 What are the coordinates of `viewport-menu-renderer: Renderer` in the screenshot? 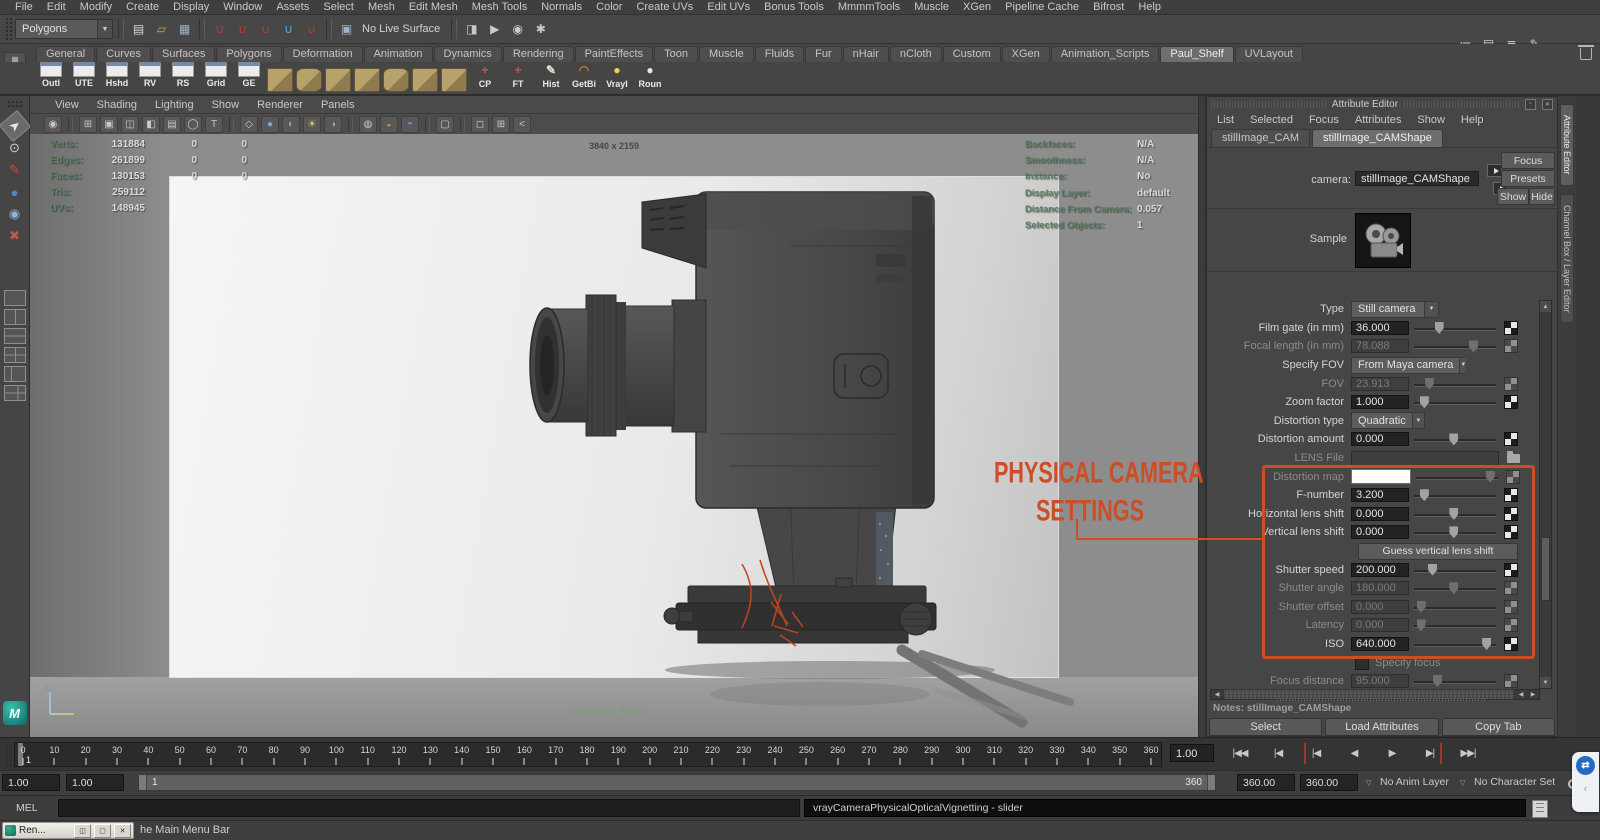 It's located at (280, 105).